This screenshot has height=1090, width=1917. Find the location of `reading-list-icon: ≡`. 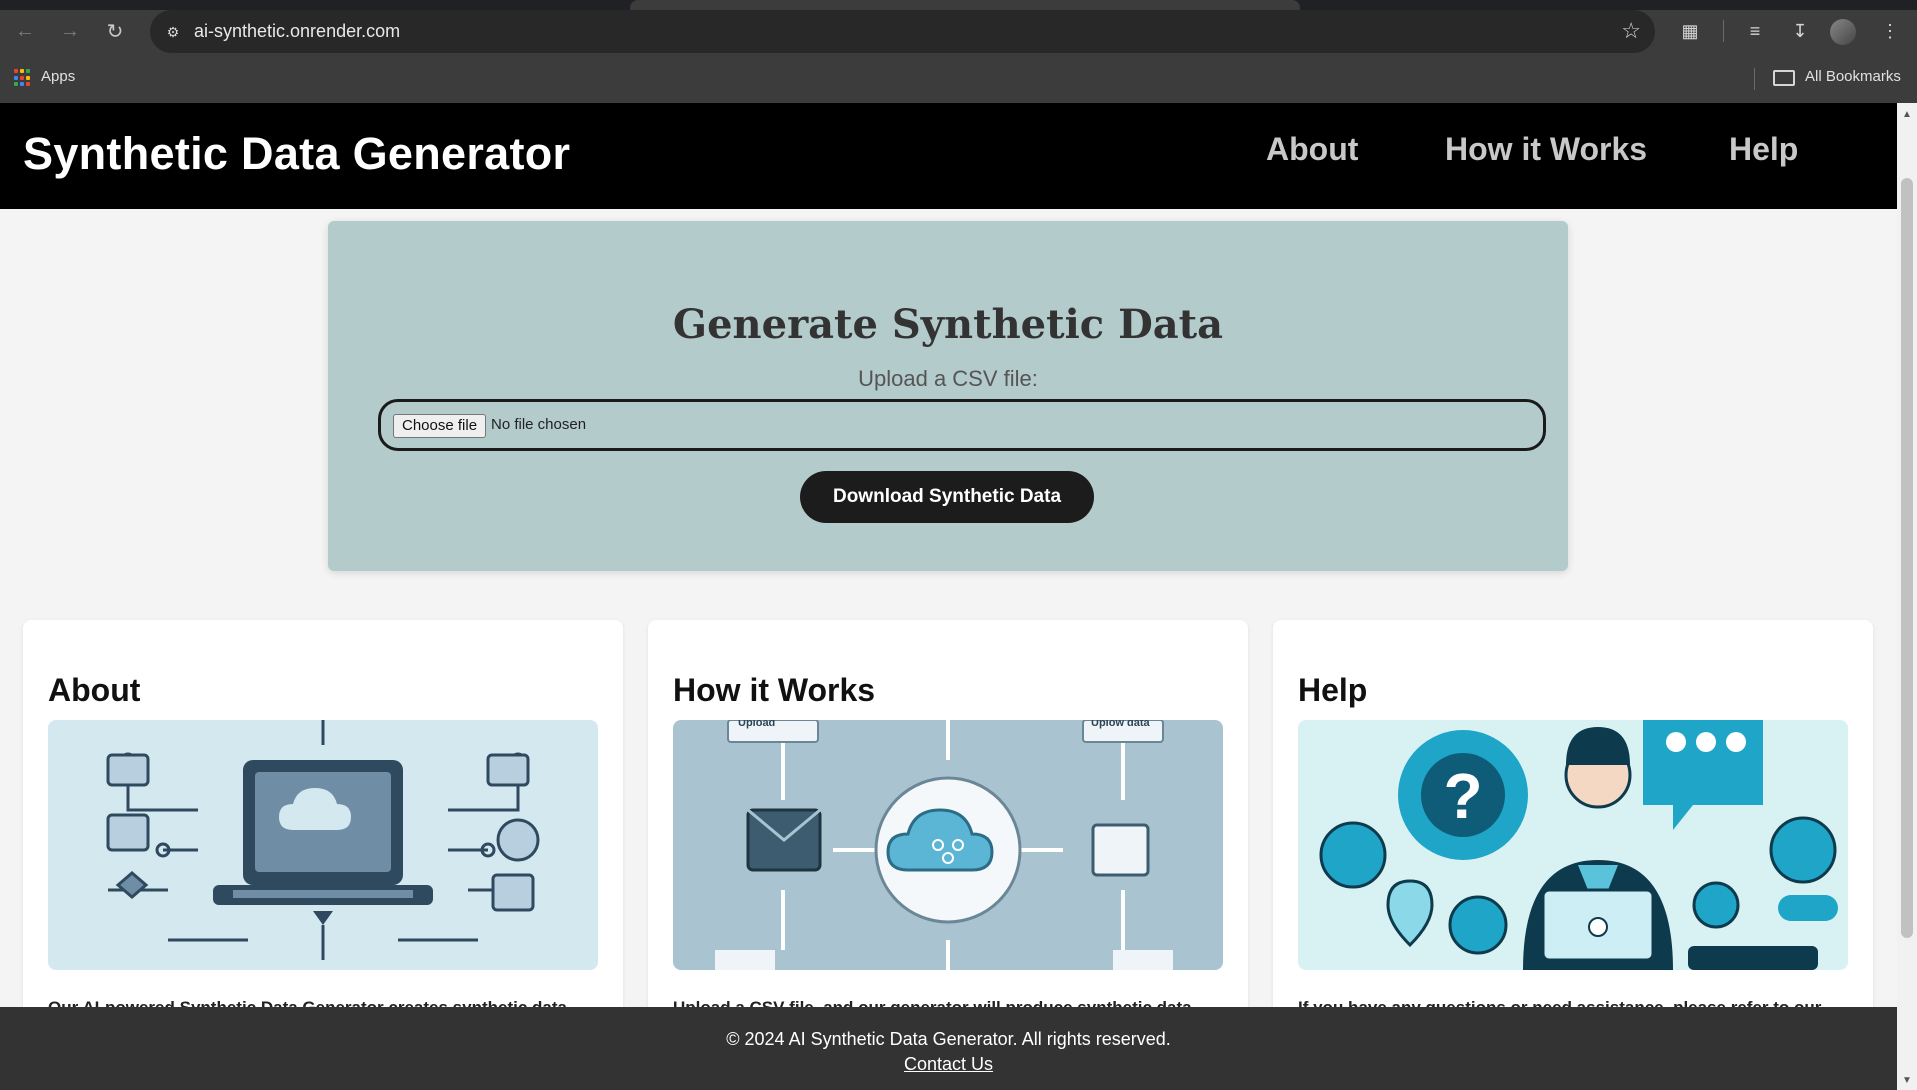

reading-list-icon: ≡ is located at coordinates (1755, 31).